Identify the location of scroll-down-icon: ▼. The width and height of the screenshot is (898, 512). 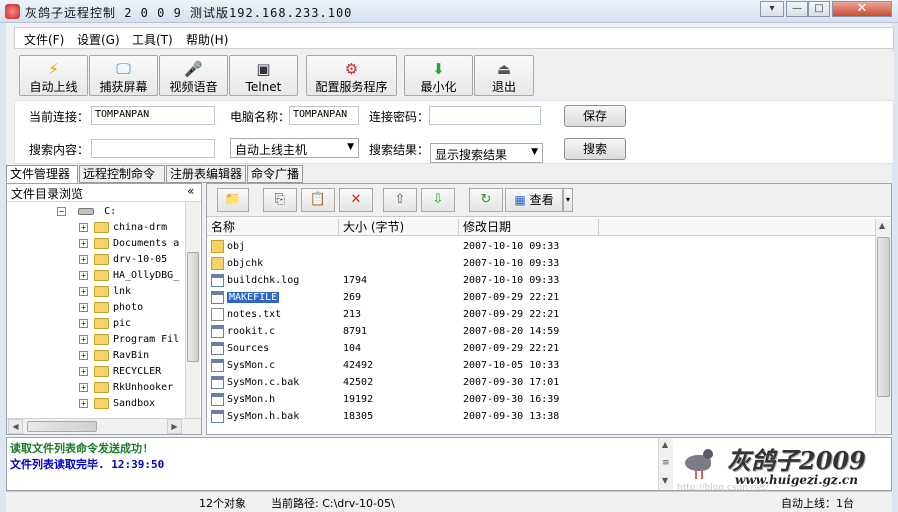
(665, 480).